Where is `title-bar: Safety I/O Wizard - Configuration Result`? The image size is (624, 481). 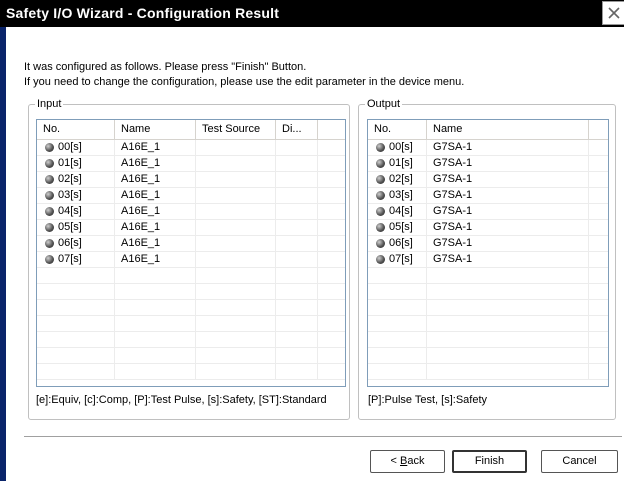
title-bar: Safety I/O Wizard - Configuration Result is located at coordinates (312, 13).